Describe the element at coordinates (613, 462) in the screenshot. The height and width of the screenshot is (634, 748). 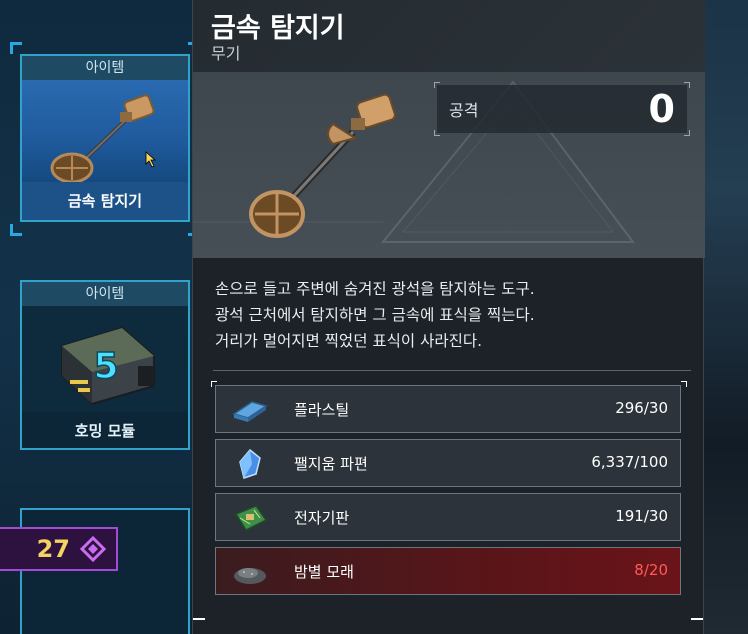
I see `have-count: 6,337` at that location.